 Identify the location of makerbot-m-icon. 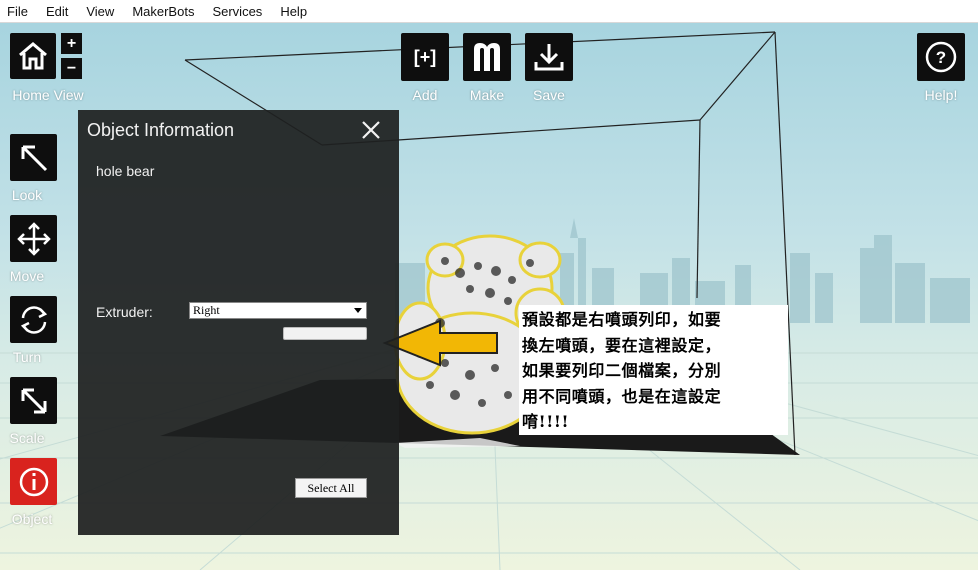
(487, 57).